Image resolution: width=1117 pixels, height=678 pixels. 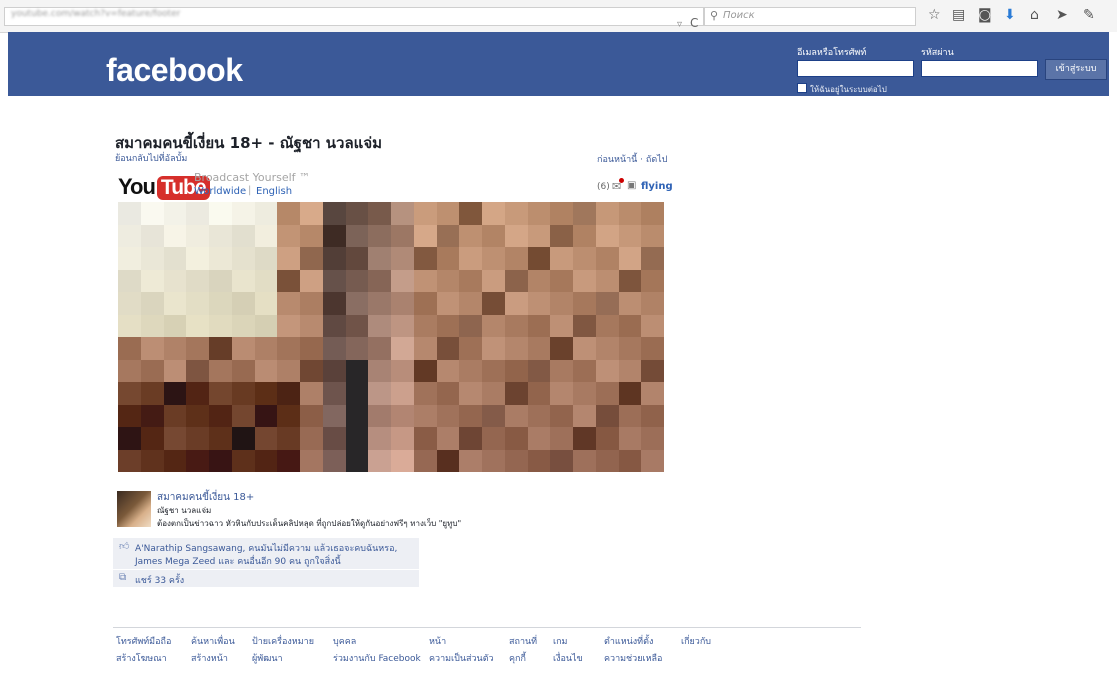 What do you see at coordinates (134, 509) in the screenshot?
I see `page-avatar` at bounding box center [134, 509].